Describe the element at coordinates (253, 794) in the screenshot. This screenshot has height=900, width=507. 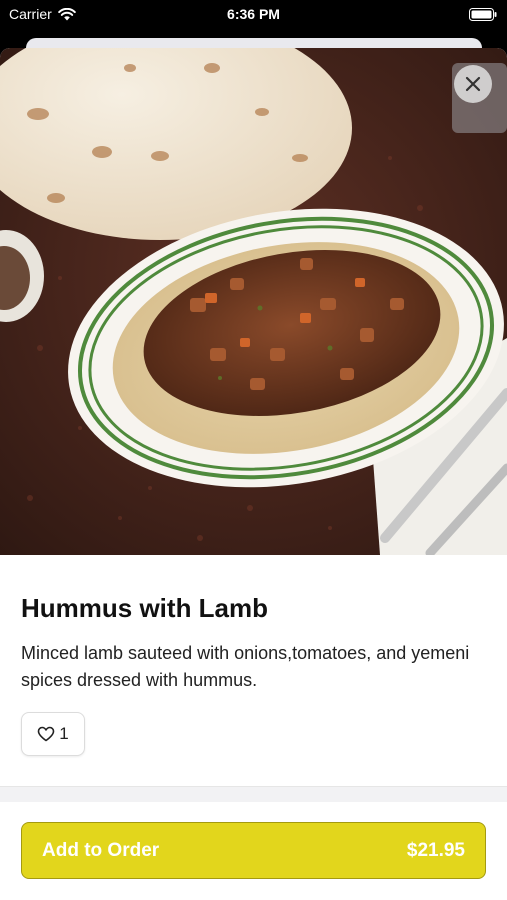
I see `section-divider` at that location.